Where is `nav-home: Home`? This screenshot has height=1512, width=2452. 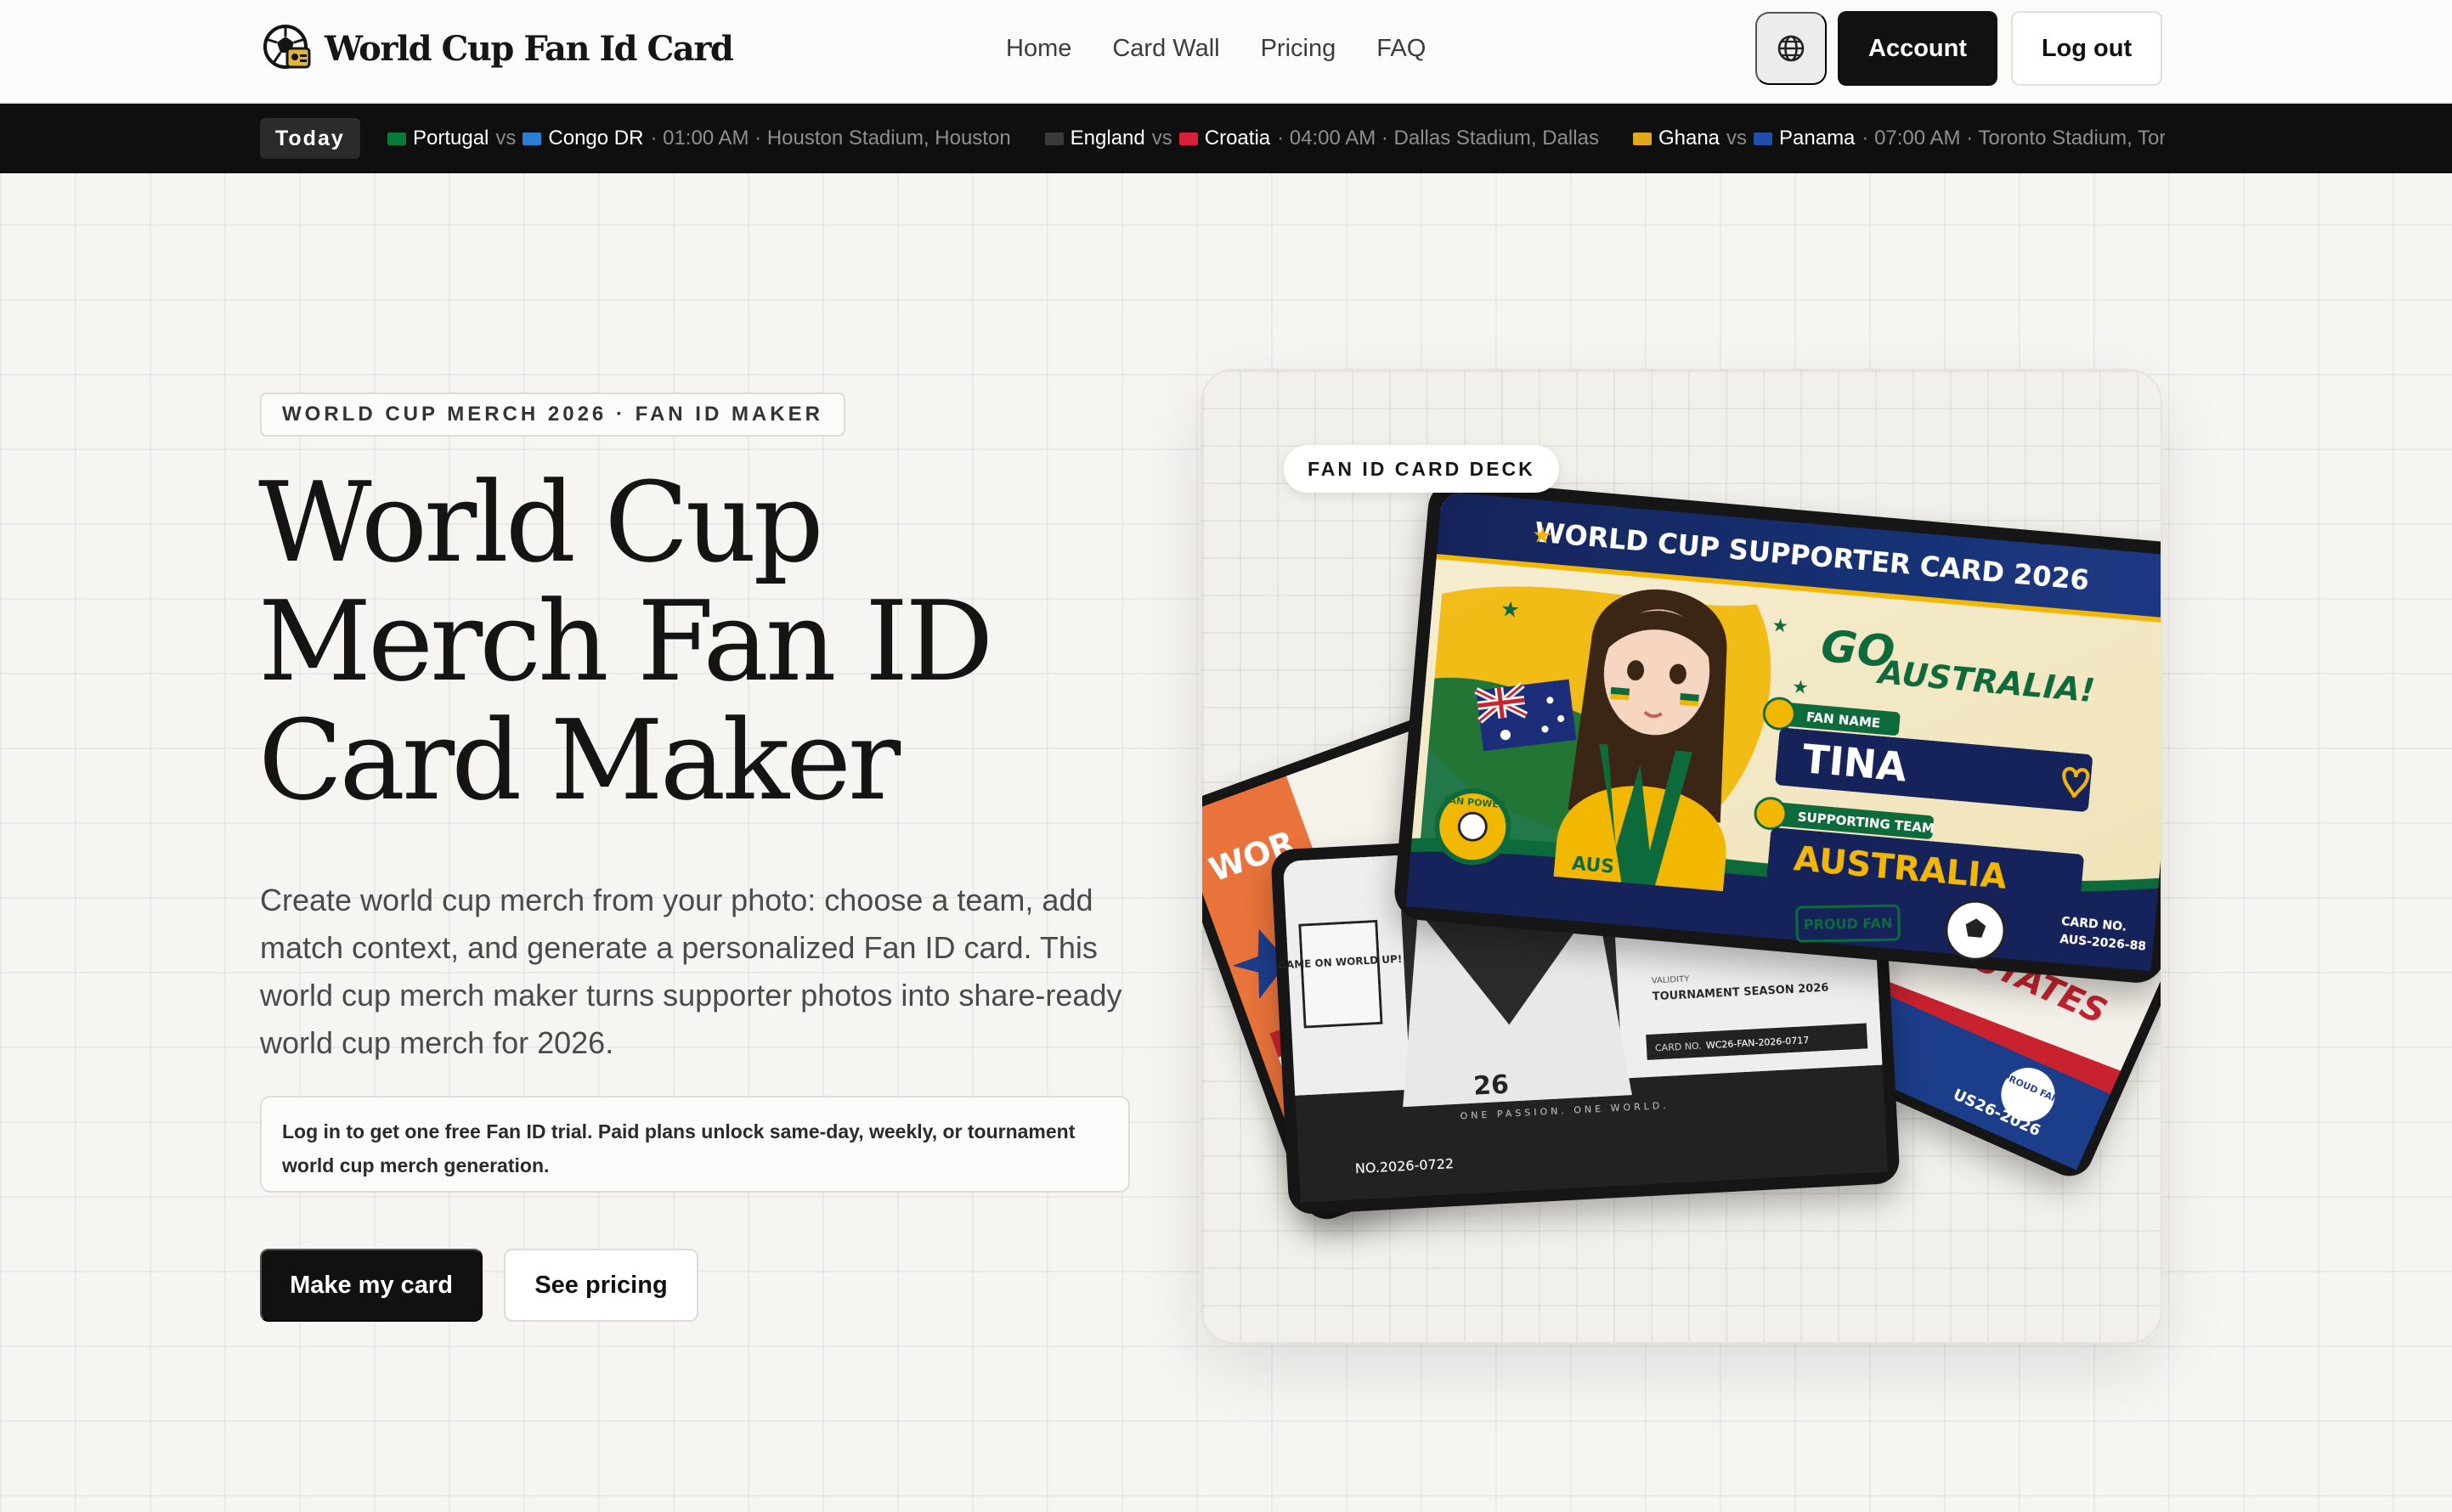
nav-home: Home is located at coordinates (1038, 48).